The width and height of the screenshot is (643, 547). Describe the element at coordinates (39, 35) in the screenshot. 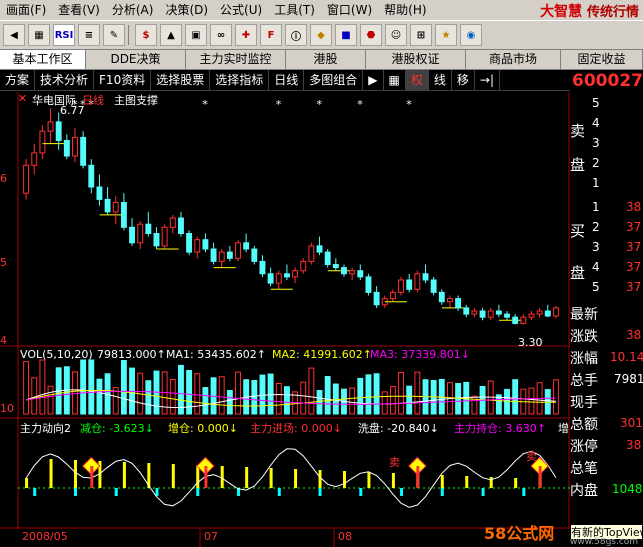

I see `grid-icon: ▦` at that location.